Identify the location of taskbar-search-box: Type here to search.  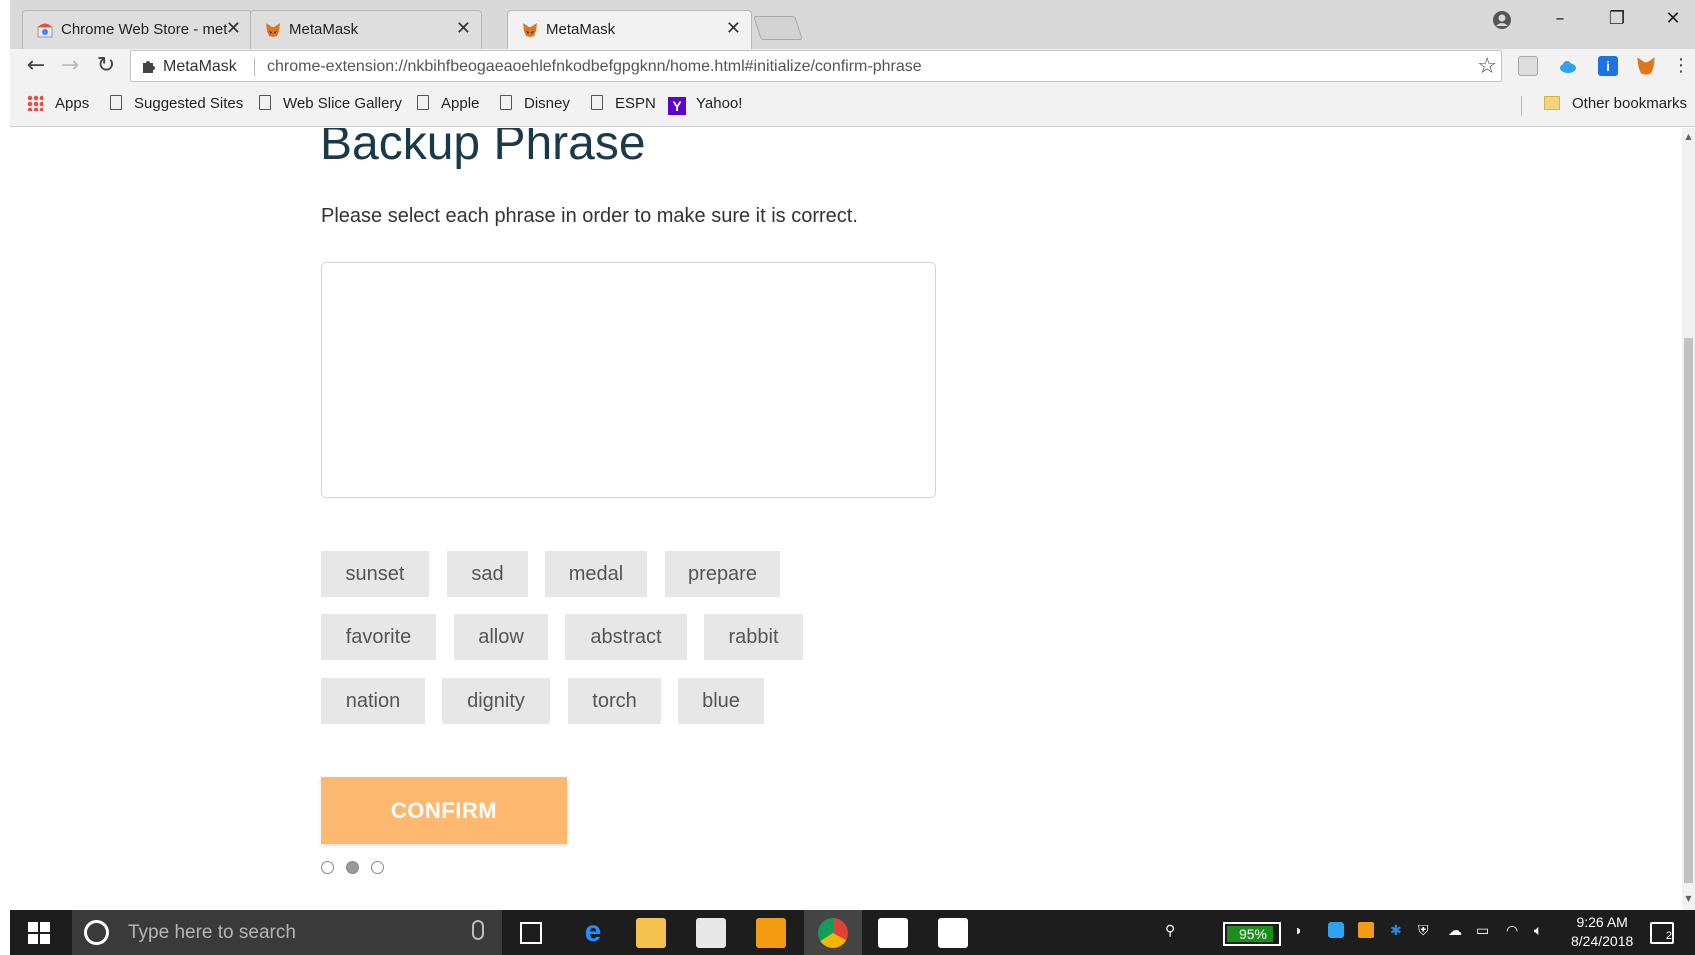
(287, 932).